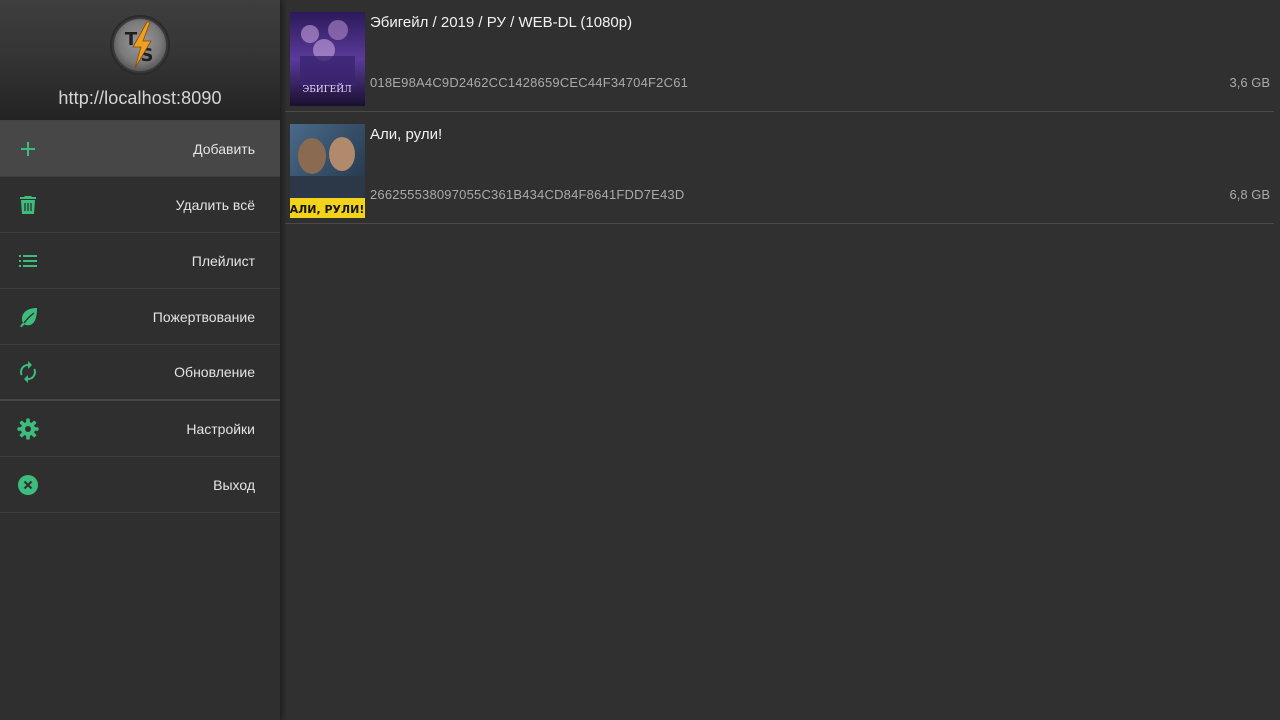 The width and height of the screenshot is (1280, 720). Describe the element at coordinates (220, 428) in the screenshot. I see `menu-item-label: Настройки` at that location.